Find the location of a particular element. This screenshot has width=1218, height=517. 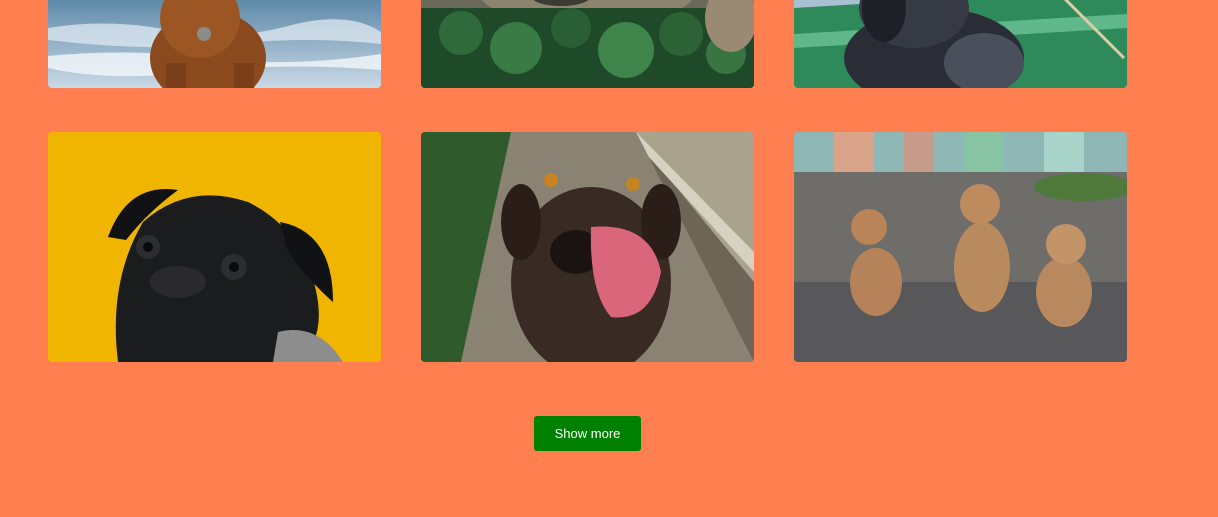

labrador-licking-photo is located at coordinates (587, 247).